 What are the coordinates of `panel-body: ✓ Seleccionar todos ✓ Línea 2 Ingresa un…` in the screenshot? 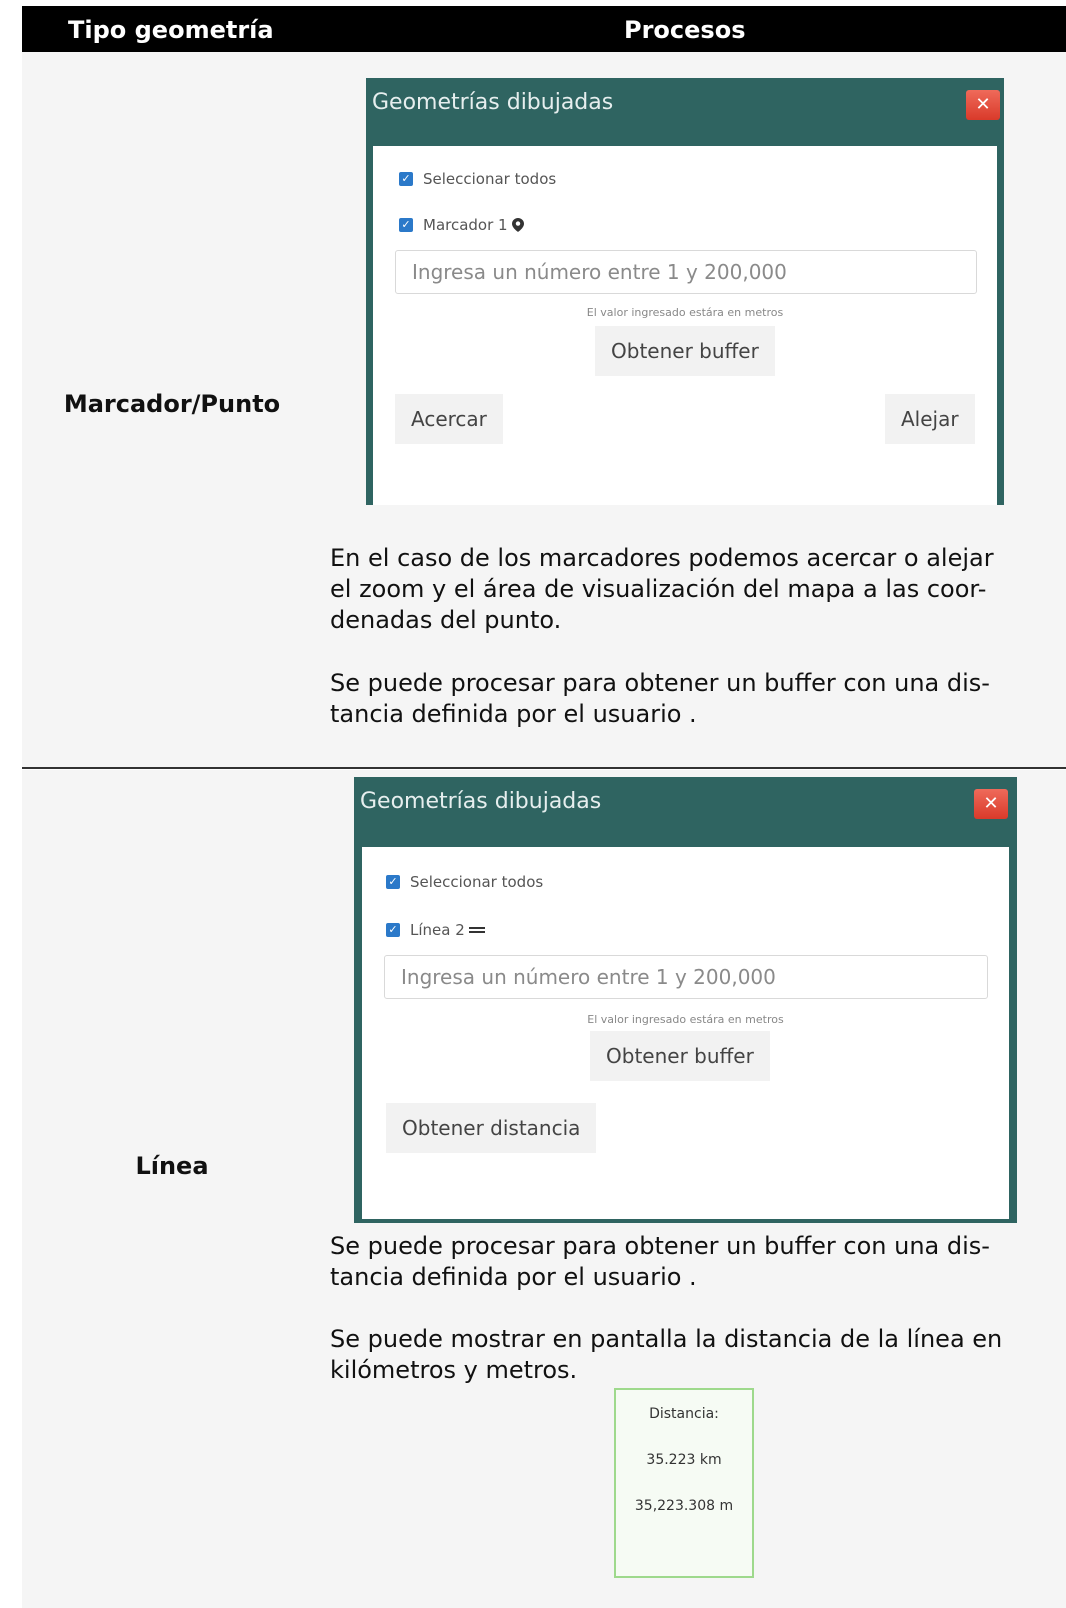 It's located at (685, 1033).